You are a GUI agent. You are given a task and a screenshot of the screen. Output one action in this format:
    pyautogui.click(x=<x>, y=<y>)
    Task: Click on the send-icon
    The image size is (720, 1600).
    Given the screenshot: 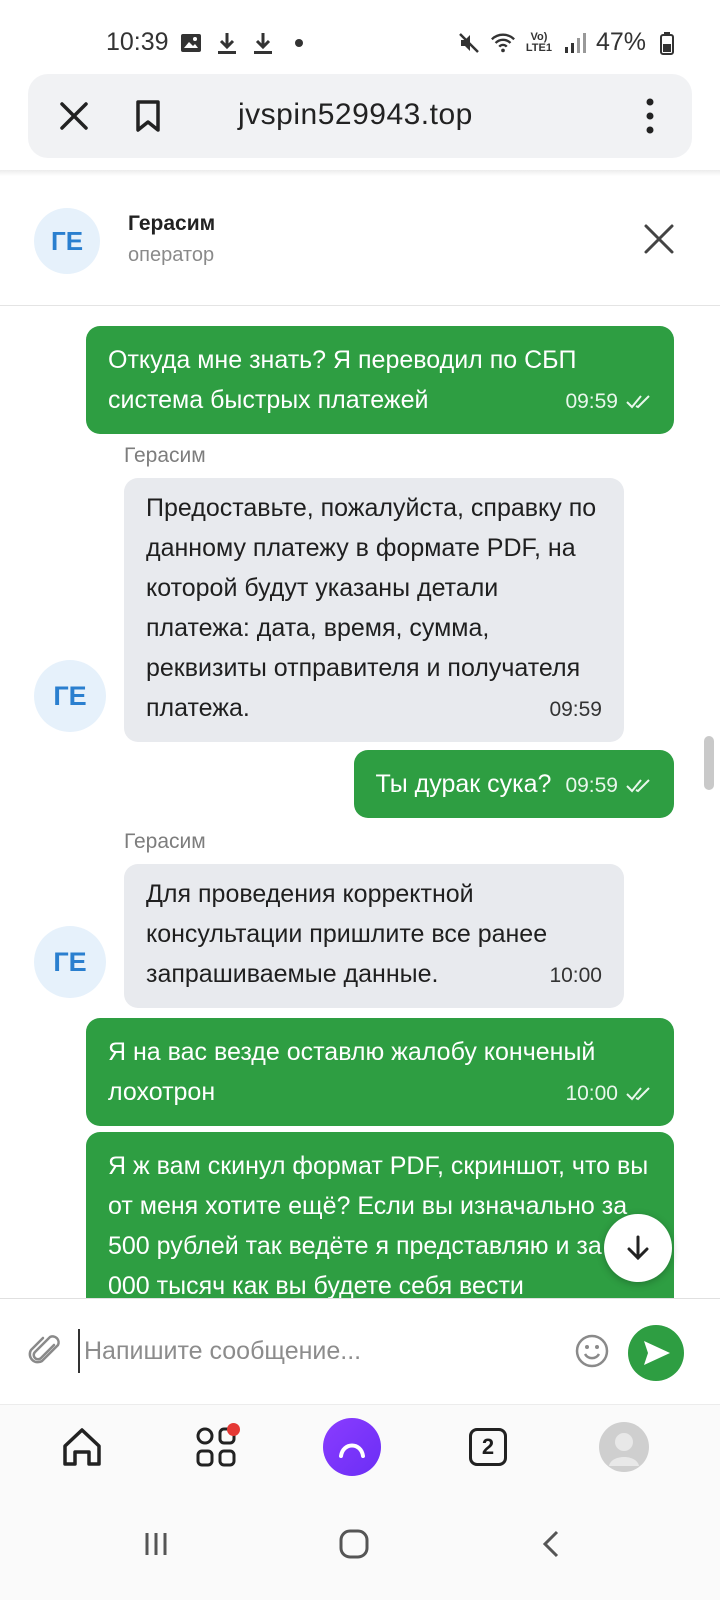 What is the action you would take?
    pyautogui.click(x=657, y=1353)
    